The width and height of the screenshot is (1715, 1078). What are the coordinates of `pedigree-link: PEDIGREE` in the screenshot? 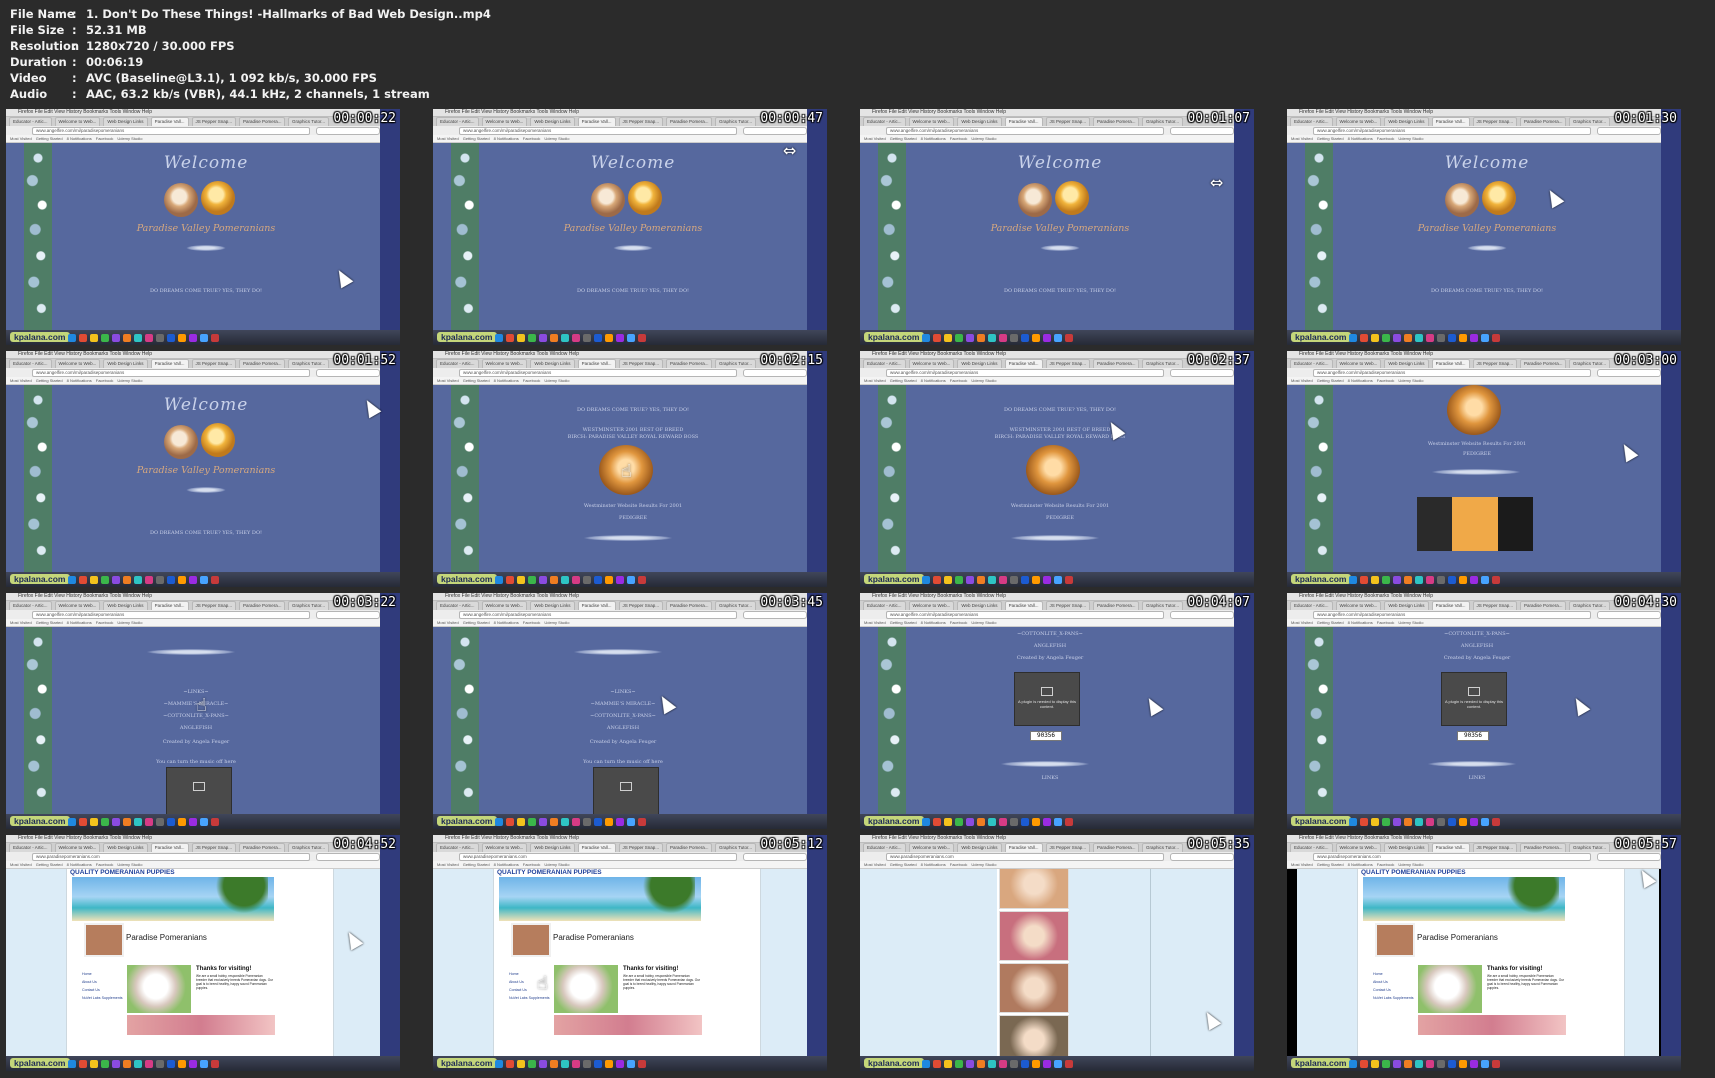 It's located at (633, 518).